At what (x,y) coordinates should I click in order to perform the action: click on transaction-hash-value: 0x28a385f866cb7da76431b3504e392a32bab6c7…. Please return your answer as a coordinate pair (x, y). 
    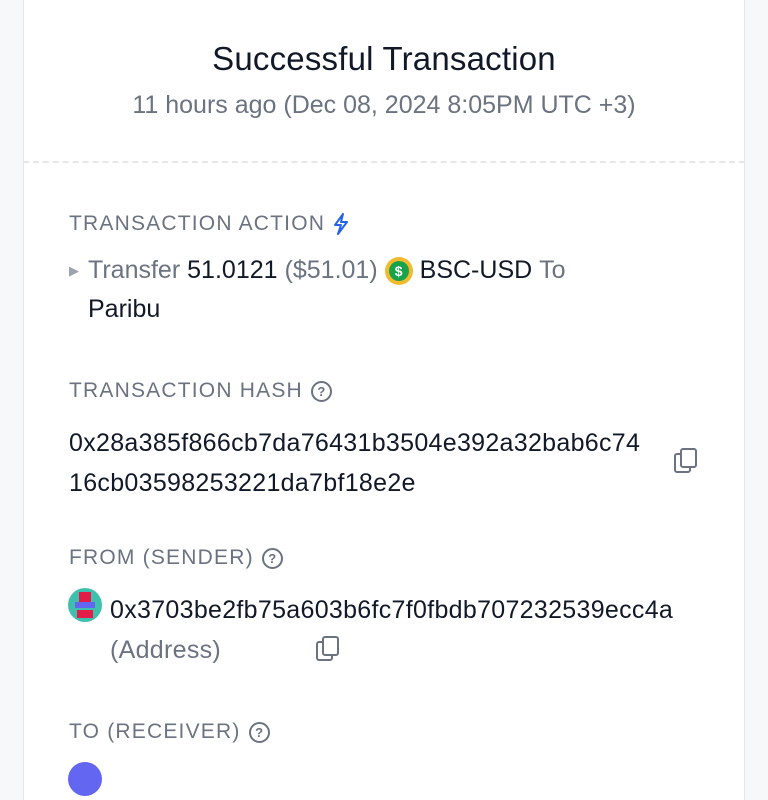
    Looking at the image, I should click on (355, 463).